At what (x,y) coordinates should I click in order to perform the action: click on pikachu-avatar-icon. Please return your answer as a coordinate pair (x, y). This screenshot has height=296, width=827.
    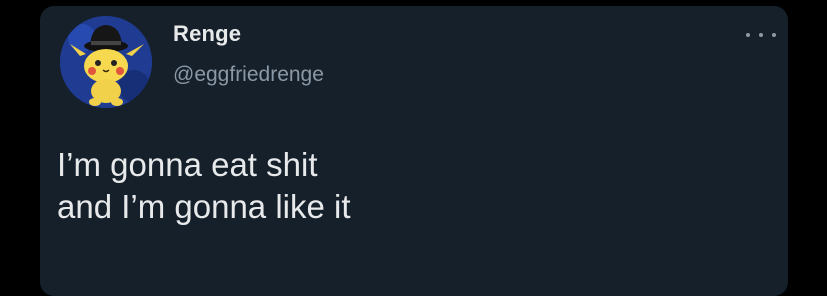
    Looking at the image, I should click on (106, 62).